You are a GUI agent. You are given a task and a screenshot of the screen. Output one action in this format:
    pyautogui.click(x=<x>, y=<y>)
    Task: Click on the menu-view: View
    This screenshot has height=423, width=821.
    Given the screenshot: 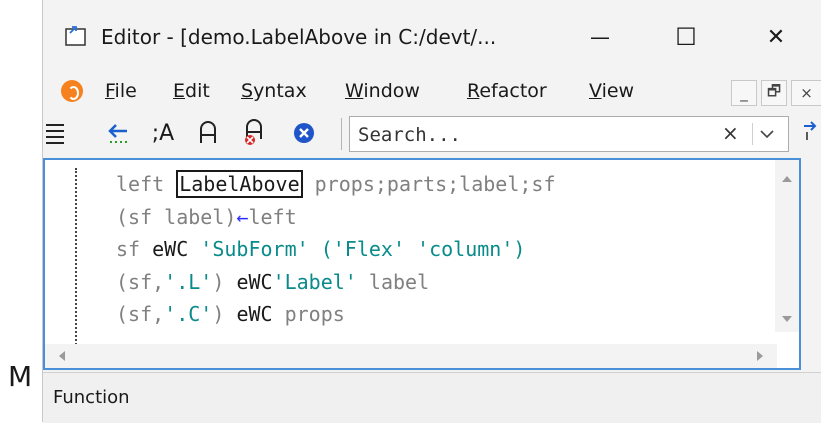 What is the action you would take?
    pyautogui.click(x=611, y=91)
    